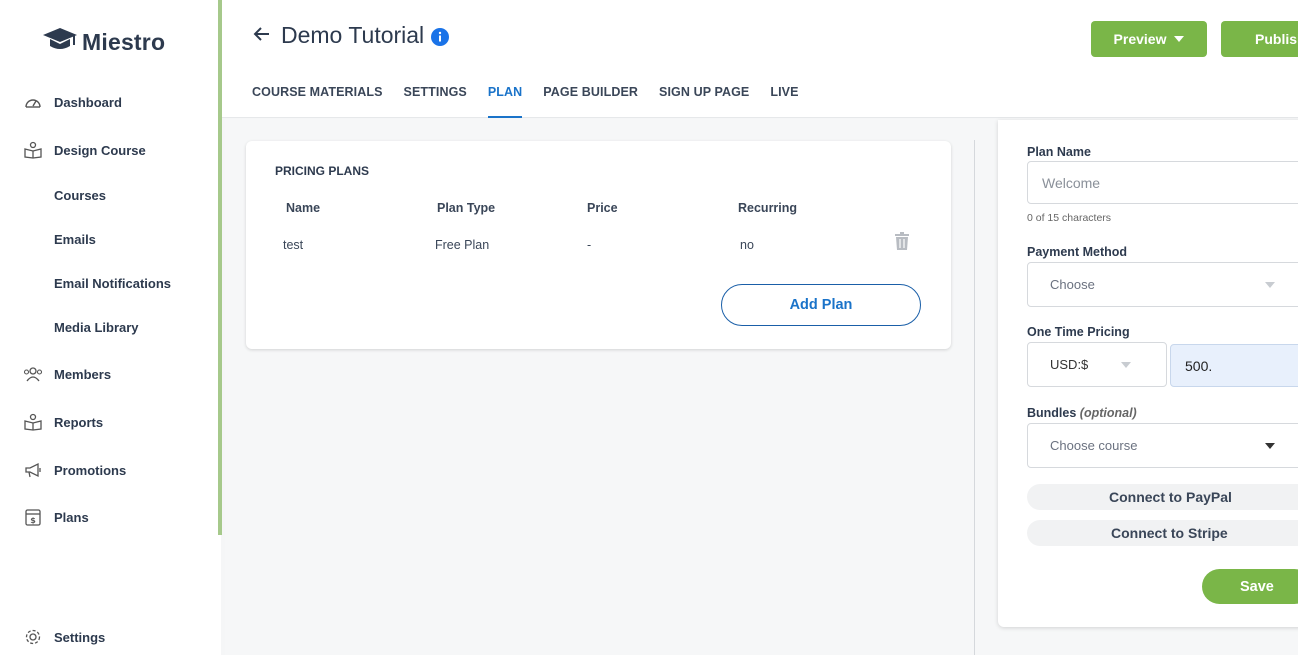 This screenshot has height=655, width=1298. What do you see at coordinates (88, 102) in the screenshot?
I see `sidebar-item-label: Dashboard` at bounding box center [88, 102].